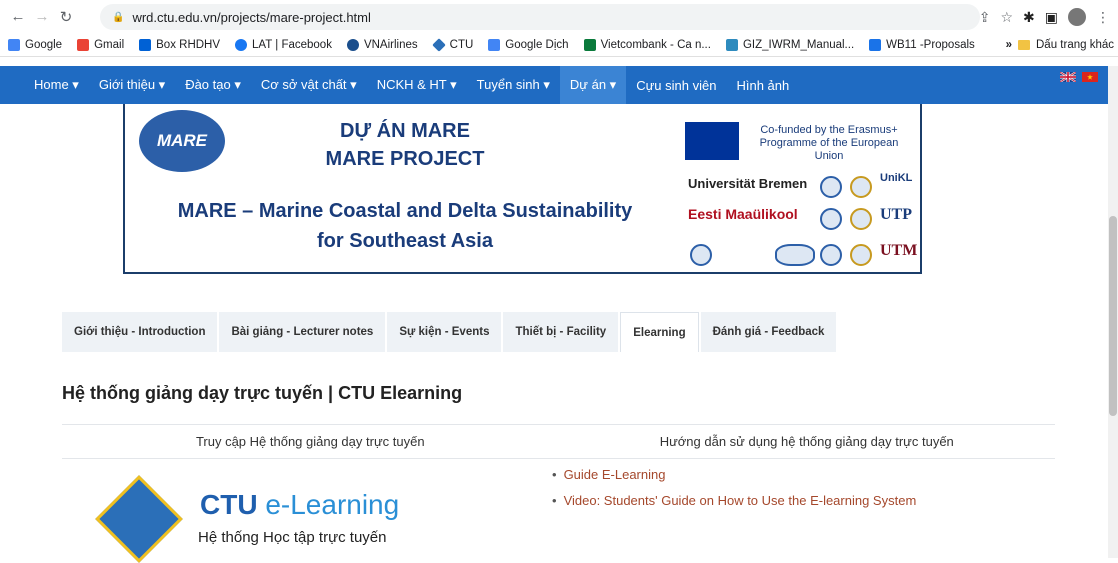 The image size is (1118, 563). I want to click on nav-gioi-thieu: Giới thiệu ▾, so click(132, 85).